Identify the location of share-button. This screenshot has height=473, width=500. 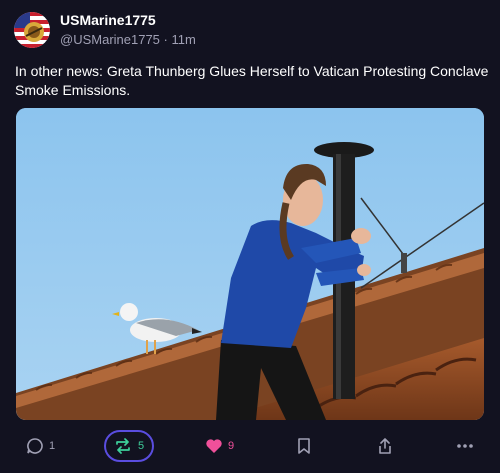
(385, 446).